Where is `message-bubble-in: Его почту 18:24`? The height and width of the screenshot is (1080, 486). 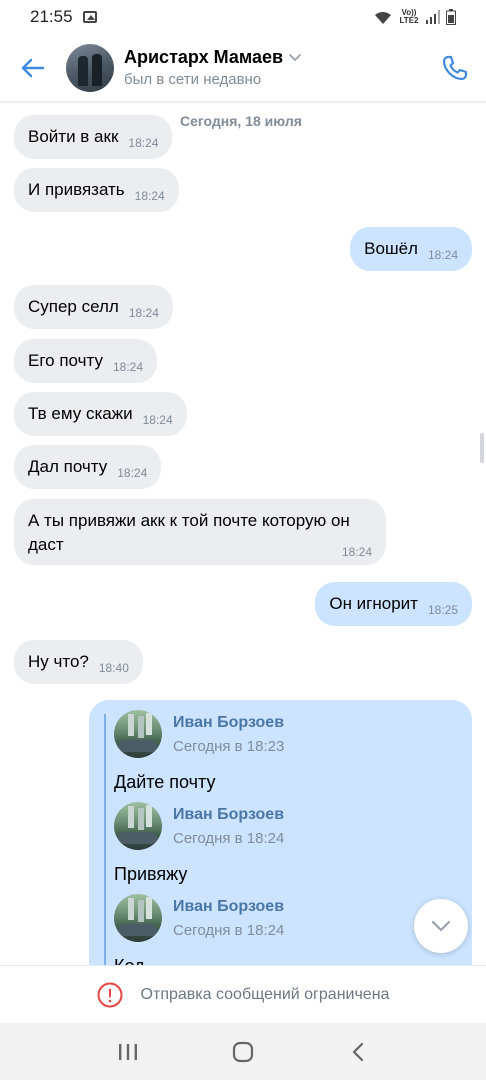 message-bubble-in: Его почту 18:24 is located at coordinates (85, 361).